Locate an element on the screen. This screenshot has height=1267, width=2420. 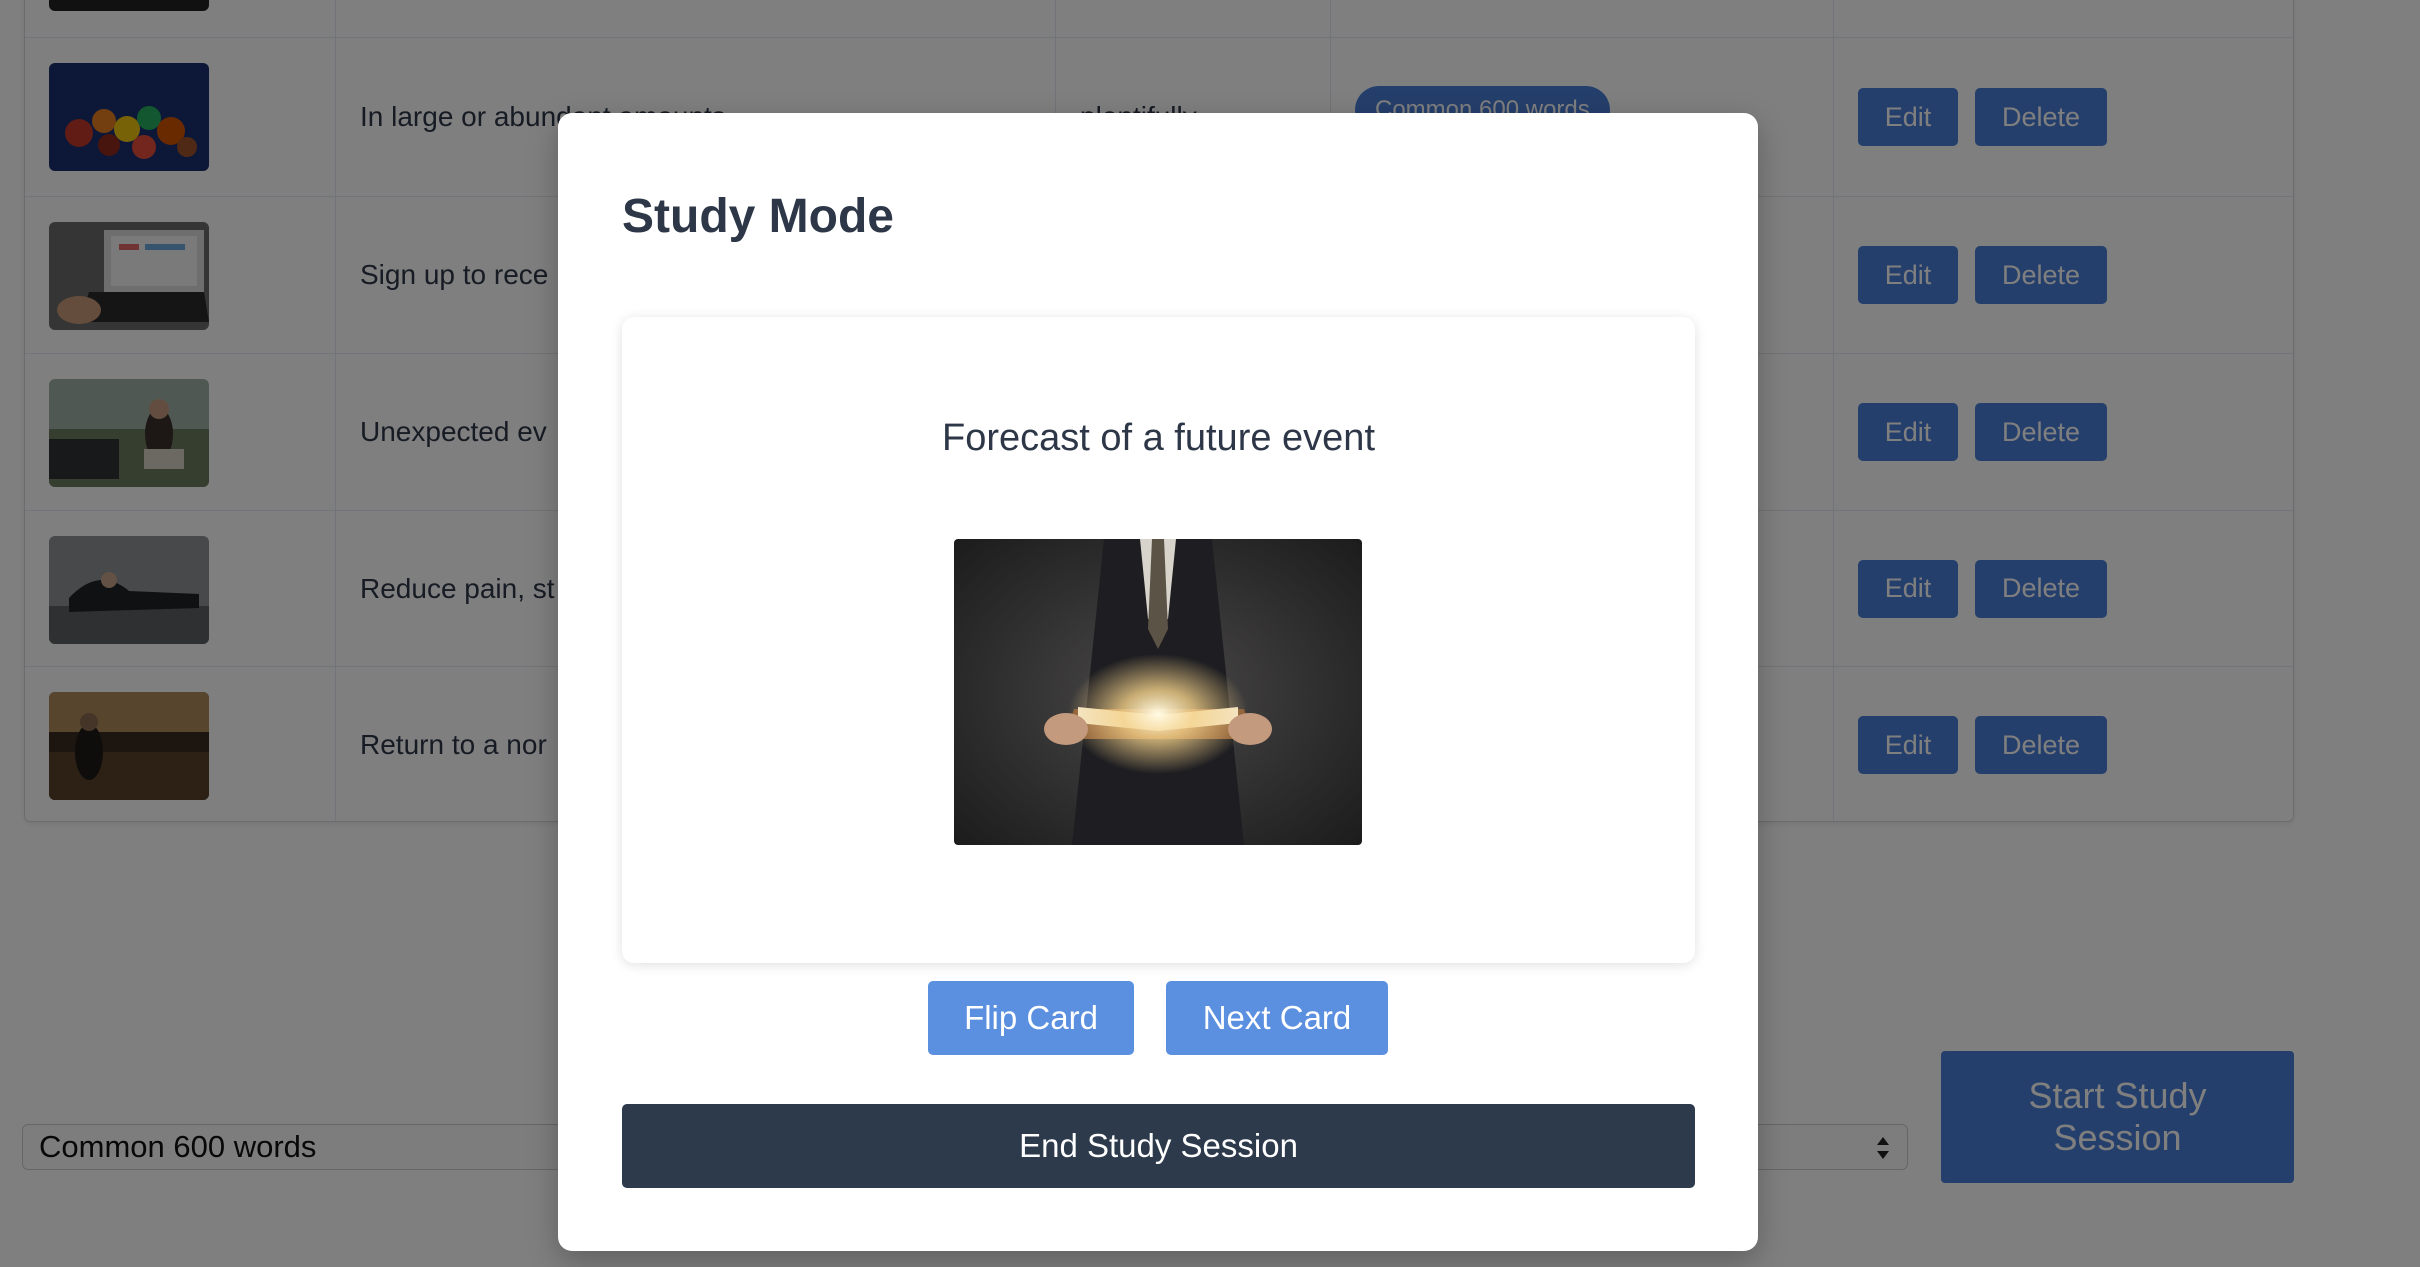
flashcard-text: Forecast of a future event is located at coordinates (1158, 438).